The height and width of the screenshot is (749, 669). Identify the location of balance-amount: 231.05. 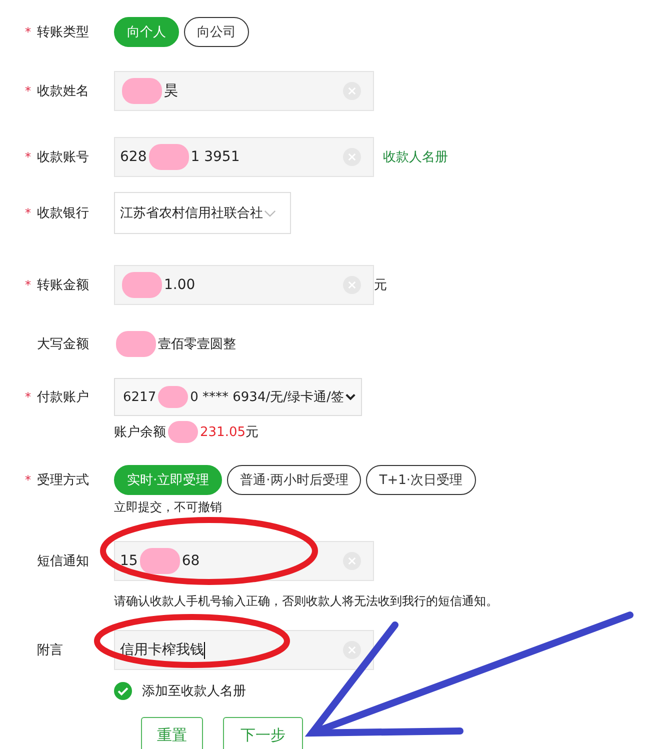
(223, 432).